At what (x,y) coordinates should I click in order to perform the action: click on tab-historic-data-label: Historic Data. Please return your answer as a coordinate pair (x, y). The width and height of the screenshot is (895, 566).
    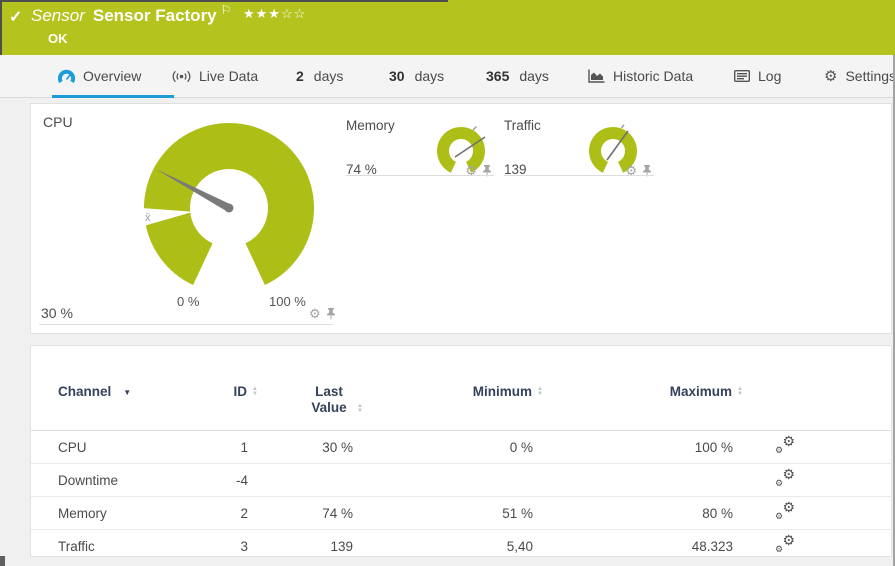
    Looking at the image, I should click on (653, 76).